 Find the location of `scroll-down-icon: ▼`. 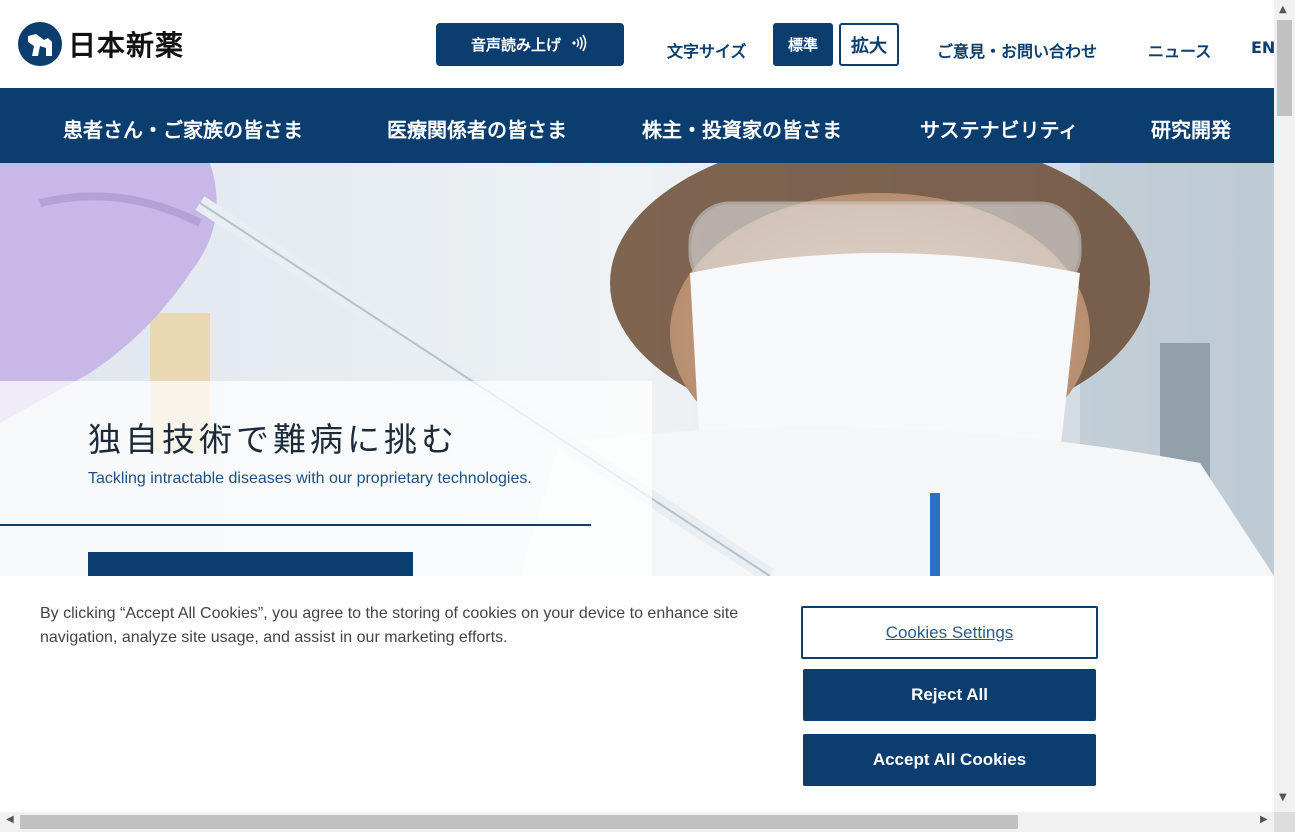

scroll-down-icon: ▼ is located at coordinates (1283, 797).